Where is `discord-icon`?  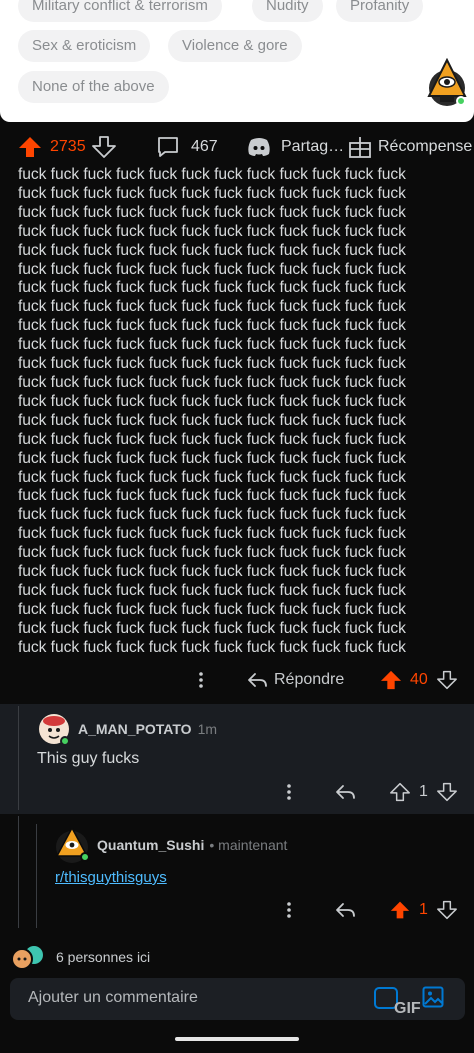 discord-icon is located at coordinates (259, 147).